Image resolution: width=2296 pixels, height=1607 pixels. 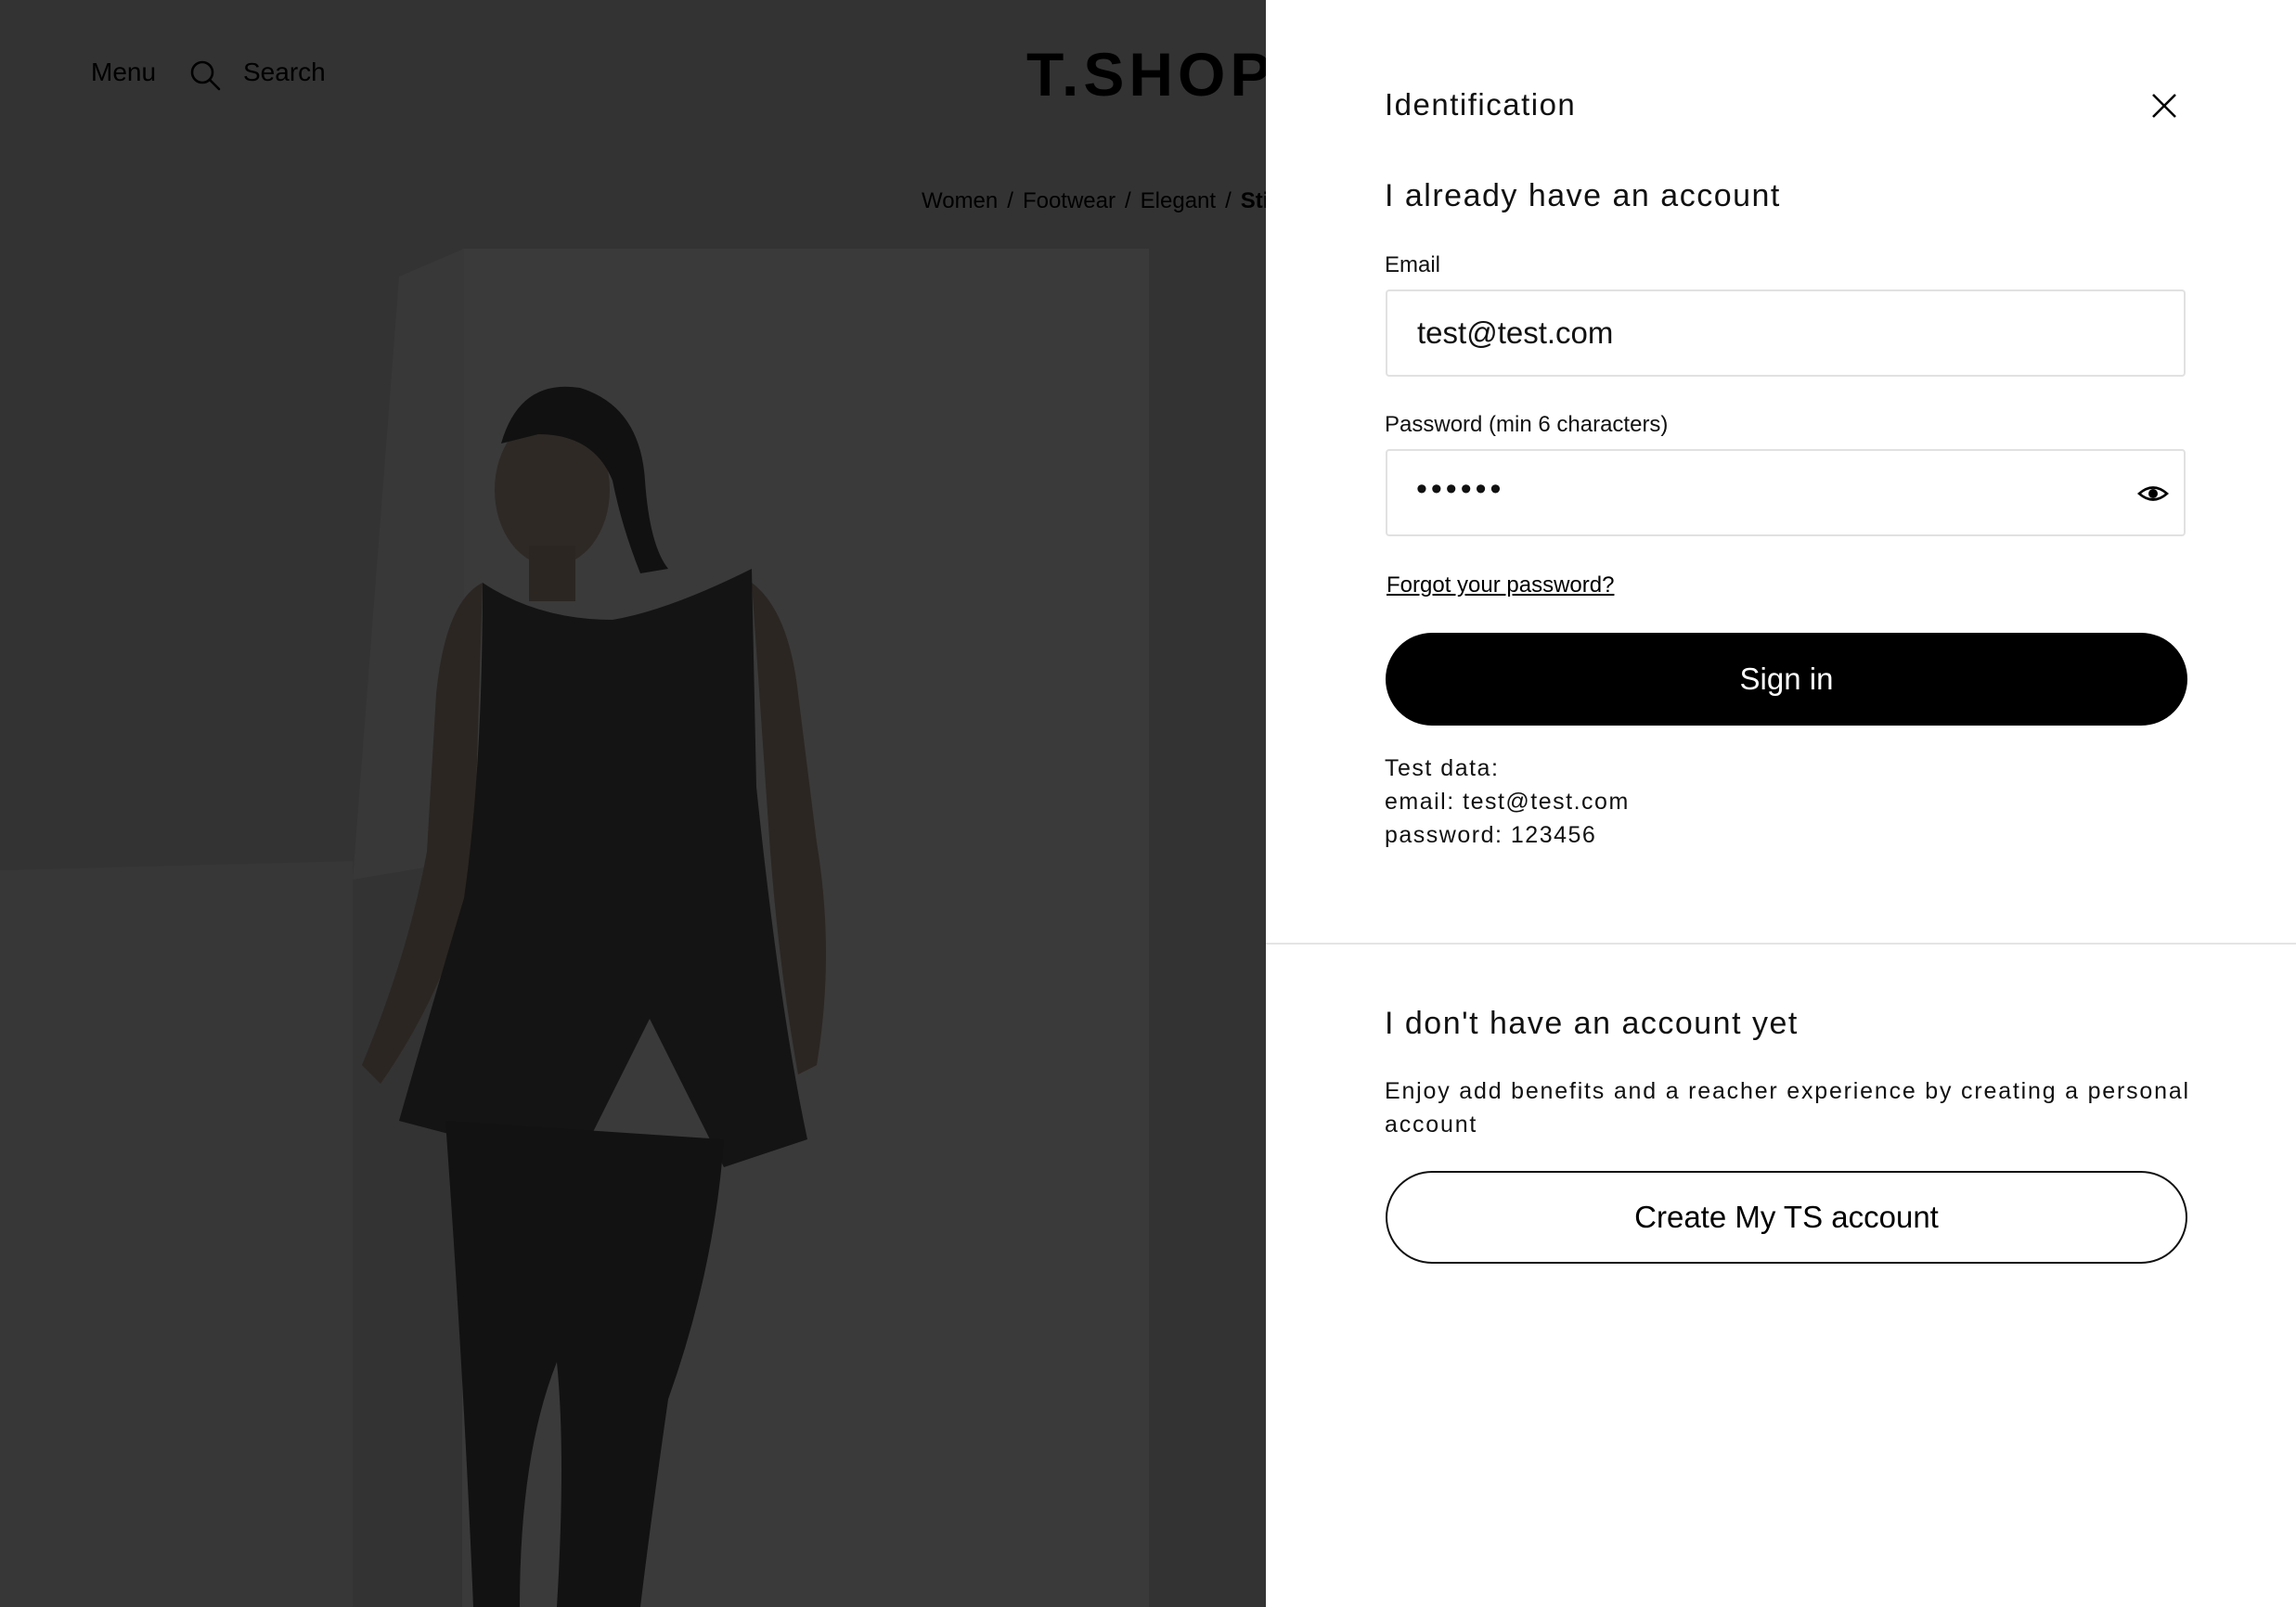 What do you see at coordinates (1460, 489) in the screenshot?
I see `password-masked-value: ••••••` at bounding box center [1460, 489].